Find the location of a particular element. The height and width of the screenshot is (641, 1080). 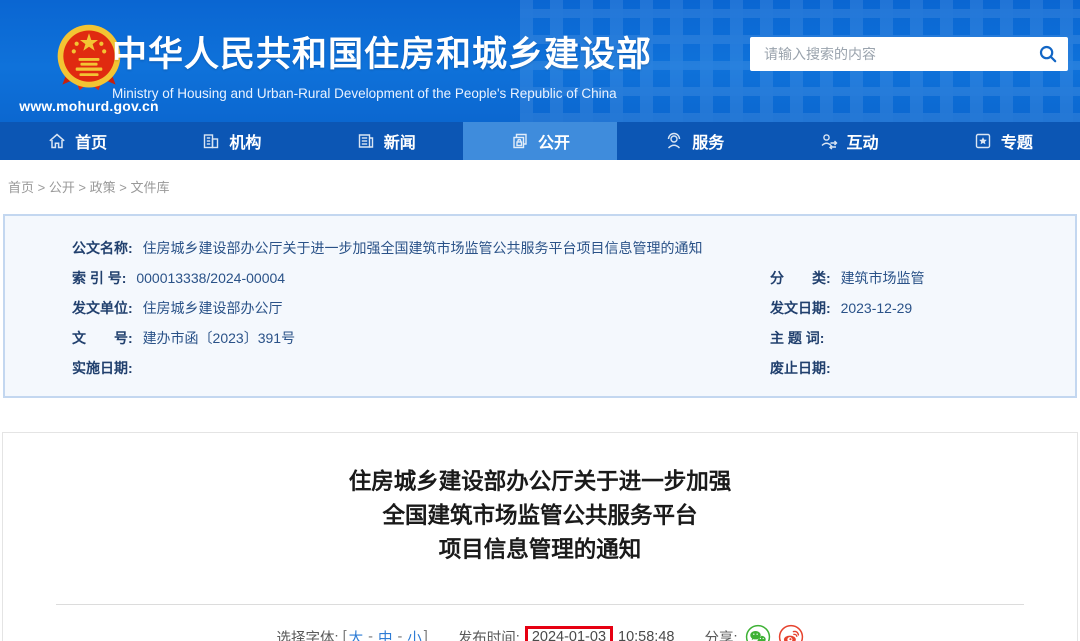

publish-time: 10:58:48 is located at coordinates (646, 635).